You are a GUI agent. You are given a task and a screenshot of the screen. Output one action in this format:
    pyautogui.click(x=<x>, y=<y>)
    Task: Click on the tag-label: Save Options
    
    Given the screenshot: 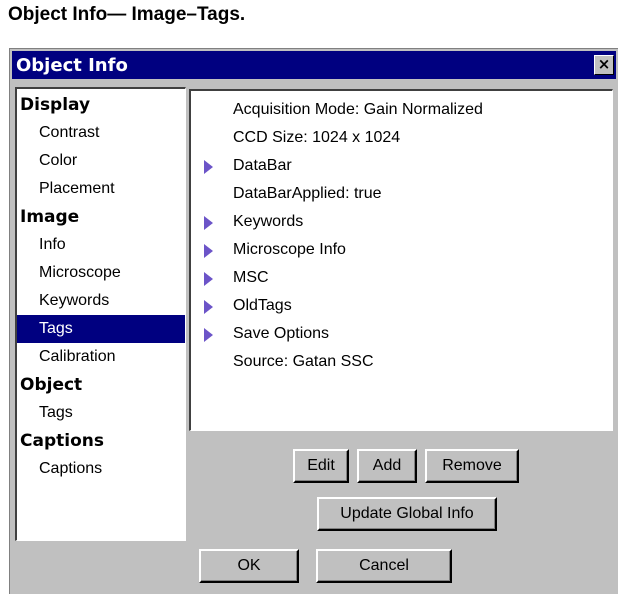 What is the action you would take?
    pyautogui.click(x=281, y=333)
    